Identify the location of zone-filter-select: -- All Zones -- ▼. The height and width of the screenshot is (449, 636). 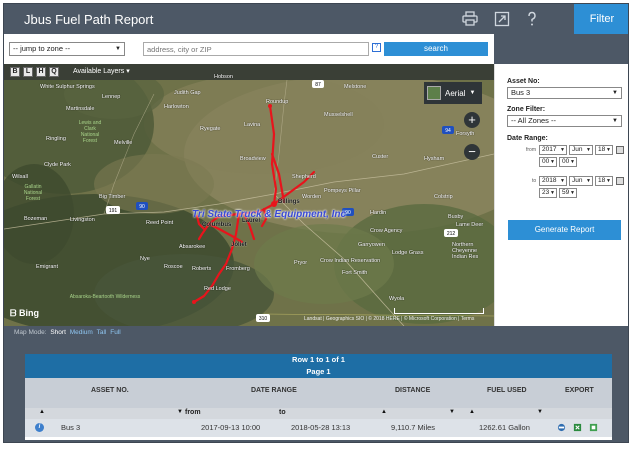
(564, 121).